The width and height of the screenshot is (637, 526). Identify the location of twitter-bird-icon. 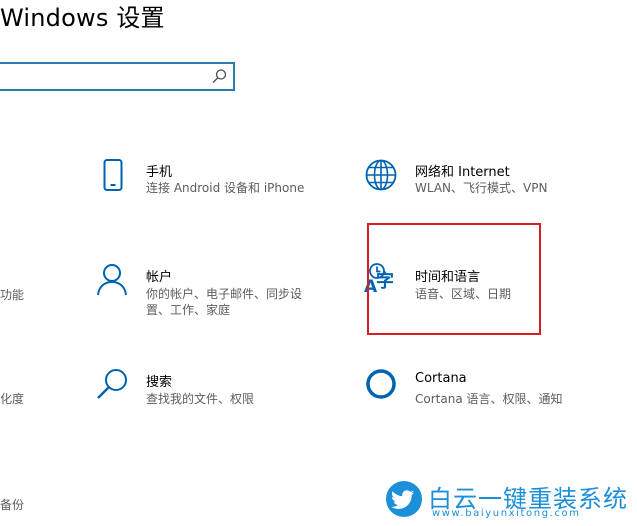
(404, 499).